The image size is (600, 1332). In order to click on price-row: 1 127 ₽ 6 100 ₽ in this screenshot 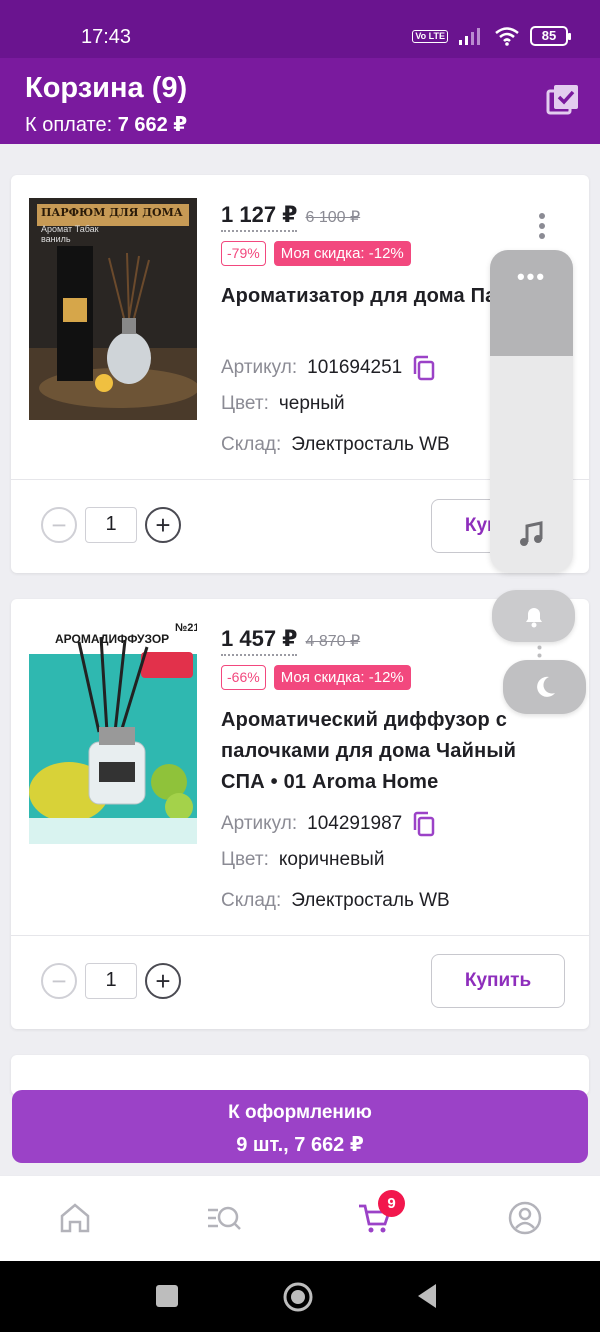, I will do `click(290, 217)`.